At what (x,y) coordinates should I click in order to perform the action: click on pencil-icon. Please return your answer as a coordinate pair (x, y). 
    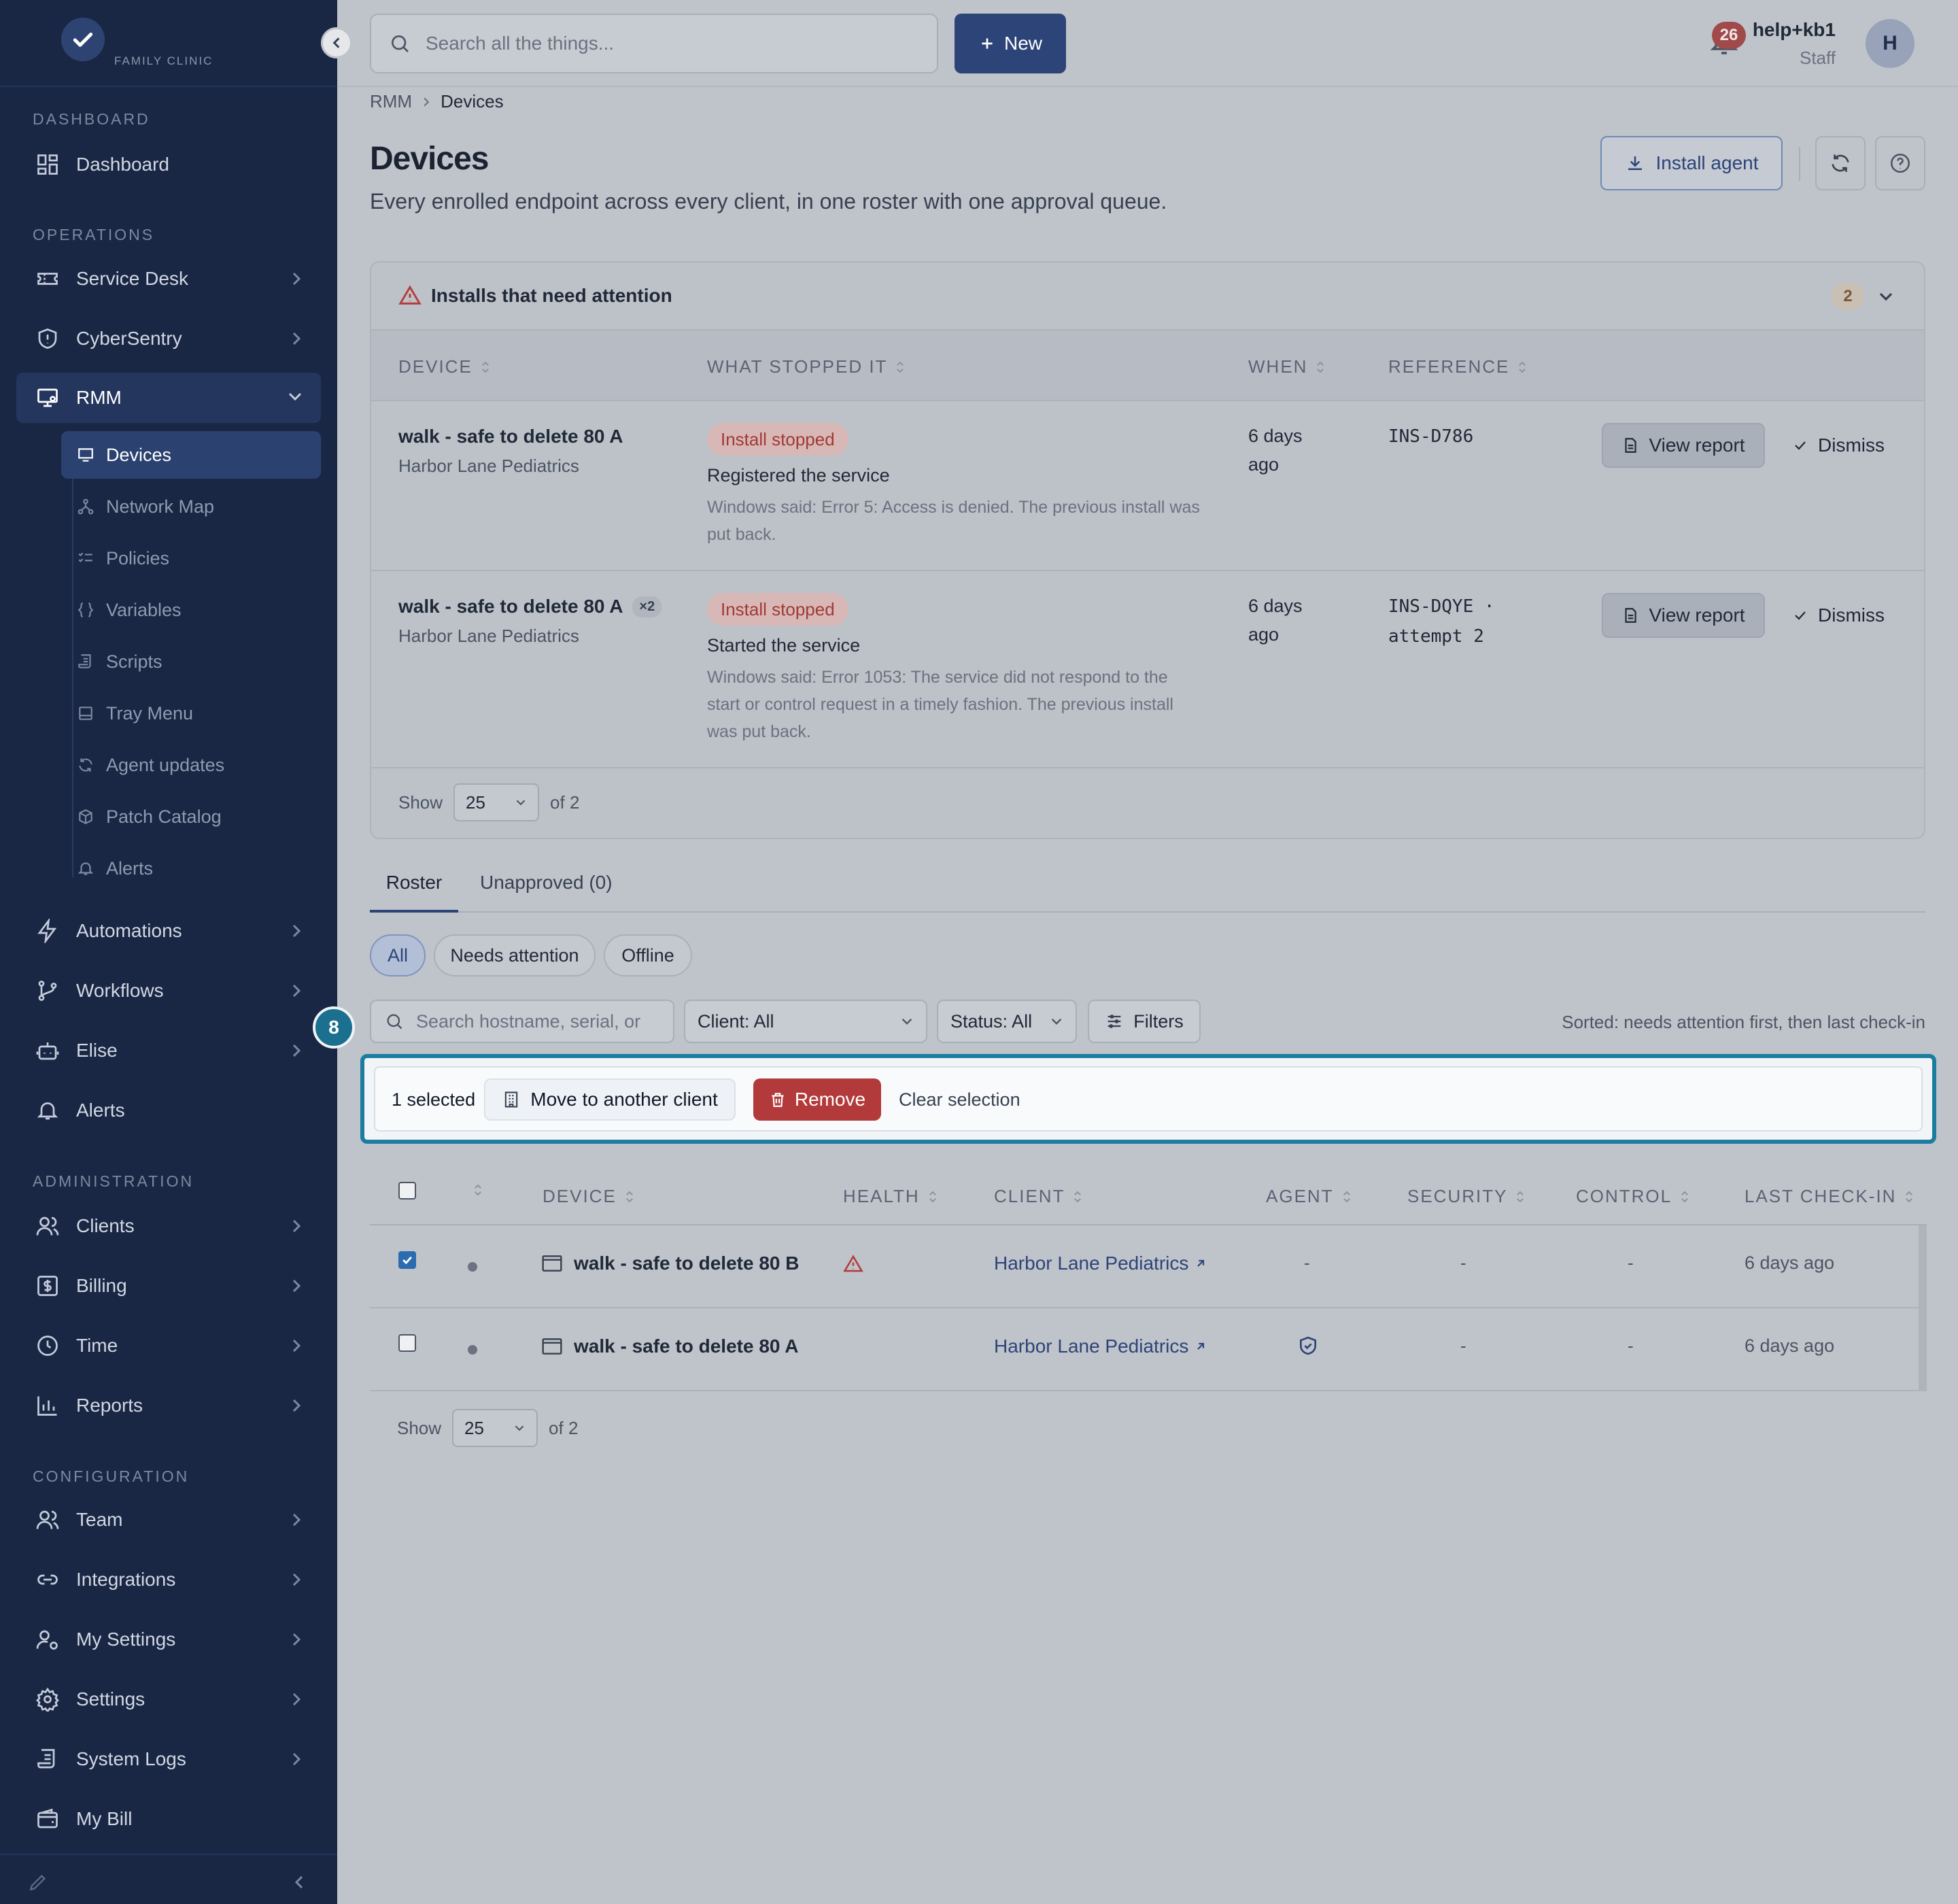
    Looking at the image, I should click on (38, 1882).